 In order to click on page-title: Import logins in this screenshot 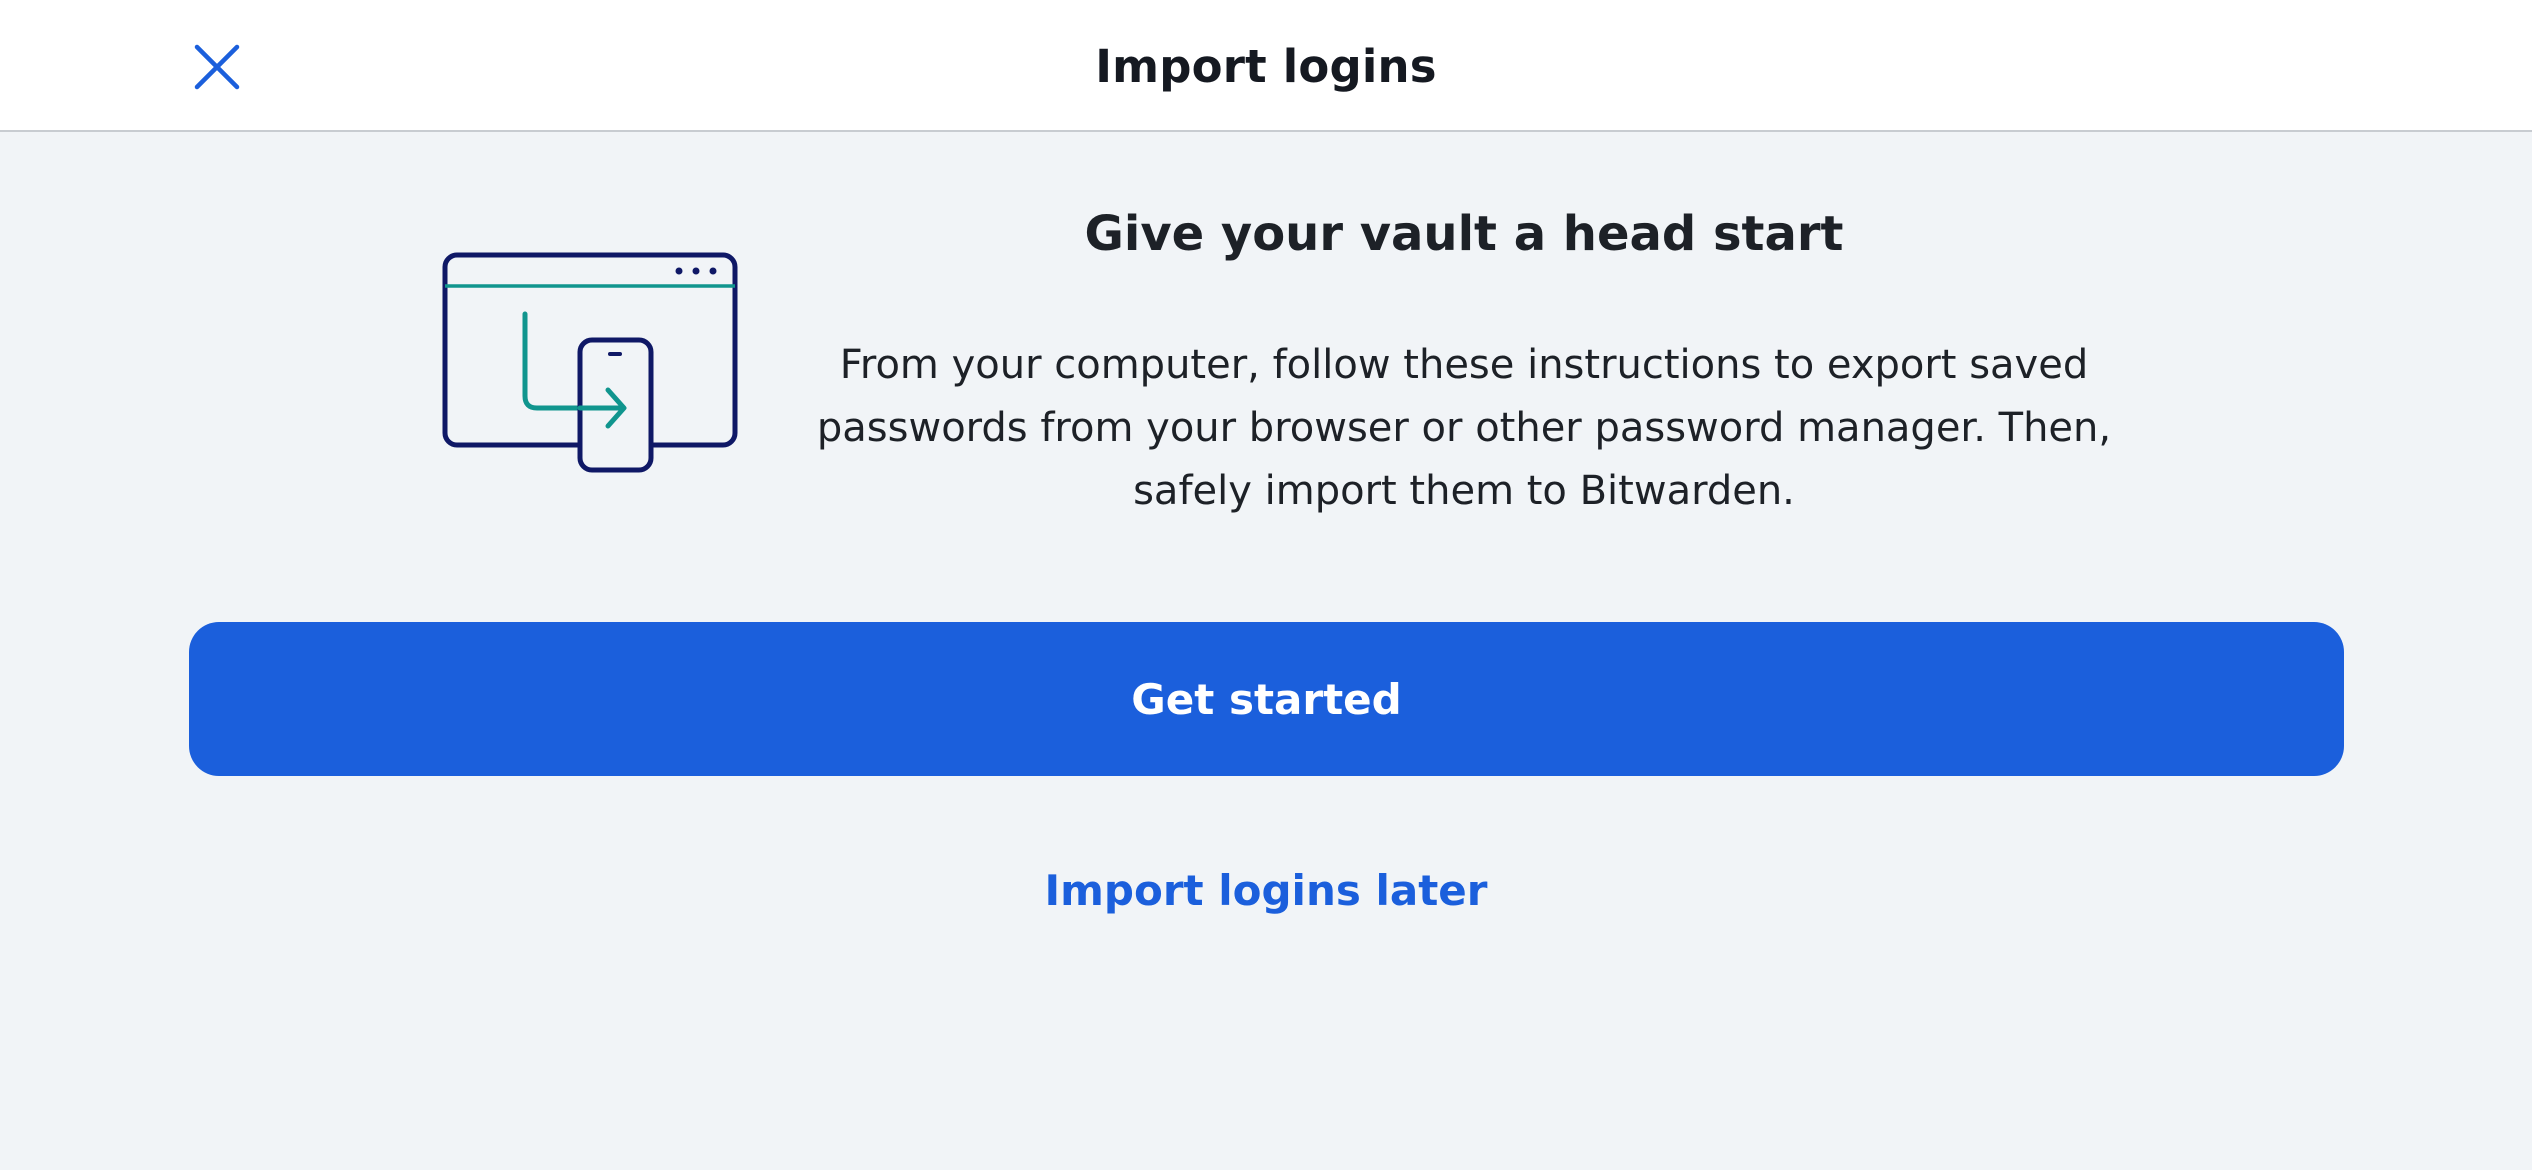, I will do `click(1266, 66)`.